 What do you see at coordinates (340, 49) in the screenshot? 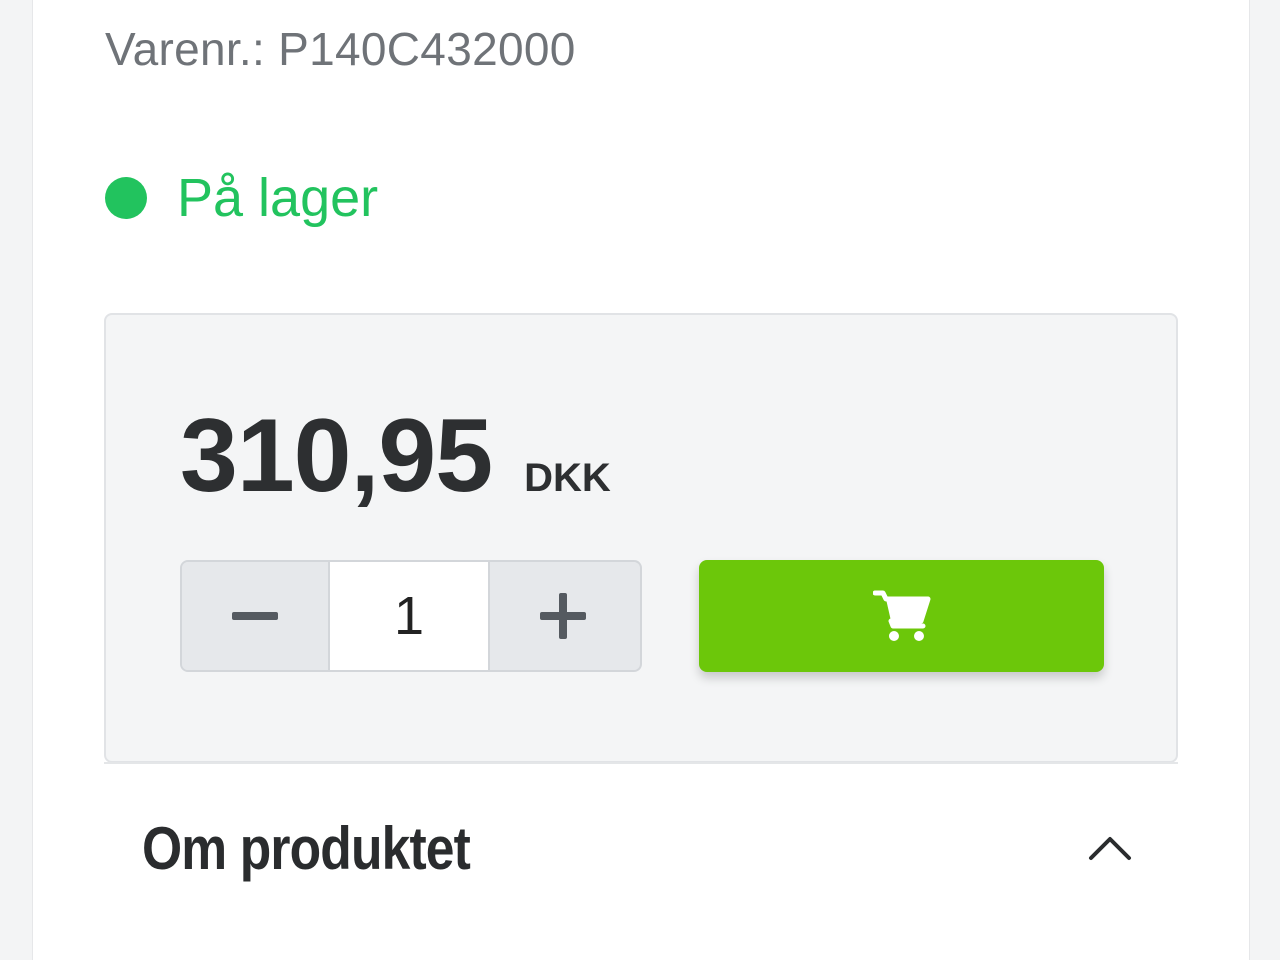
I see `product-sku: Varenr.: P140C432000` at bounding box center [340, 49].